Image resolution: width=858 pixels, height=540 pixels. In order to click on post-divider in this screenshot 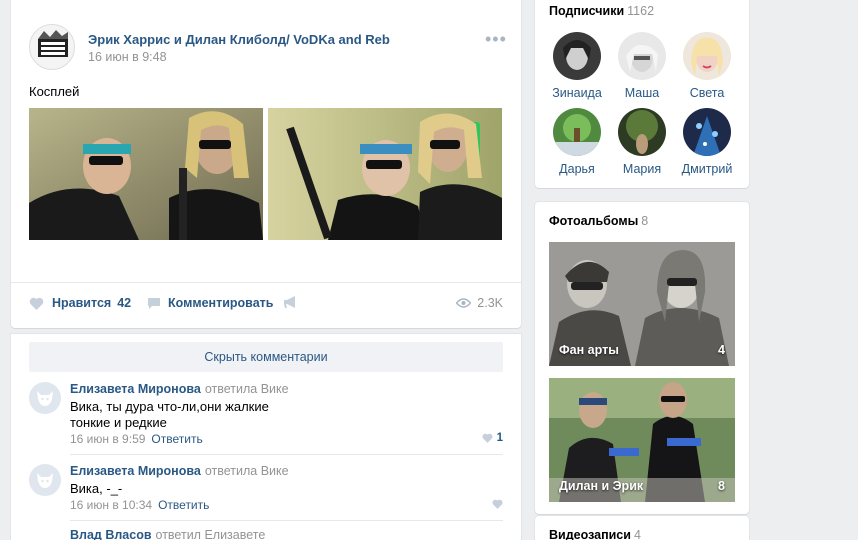, I will do `click(266, 282)`.